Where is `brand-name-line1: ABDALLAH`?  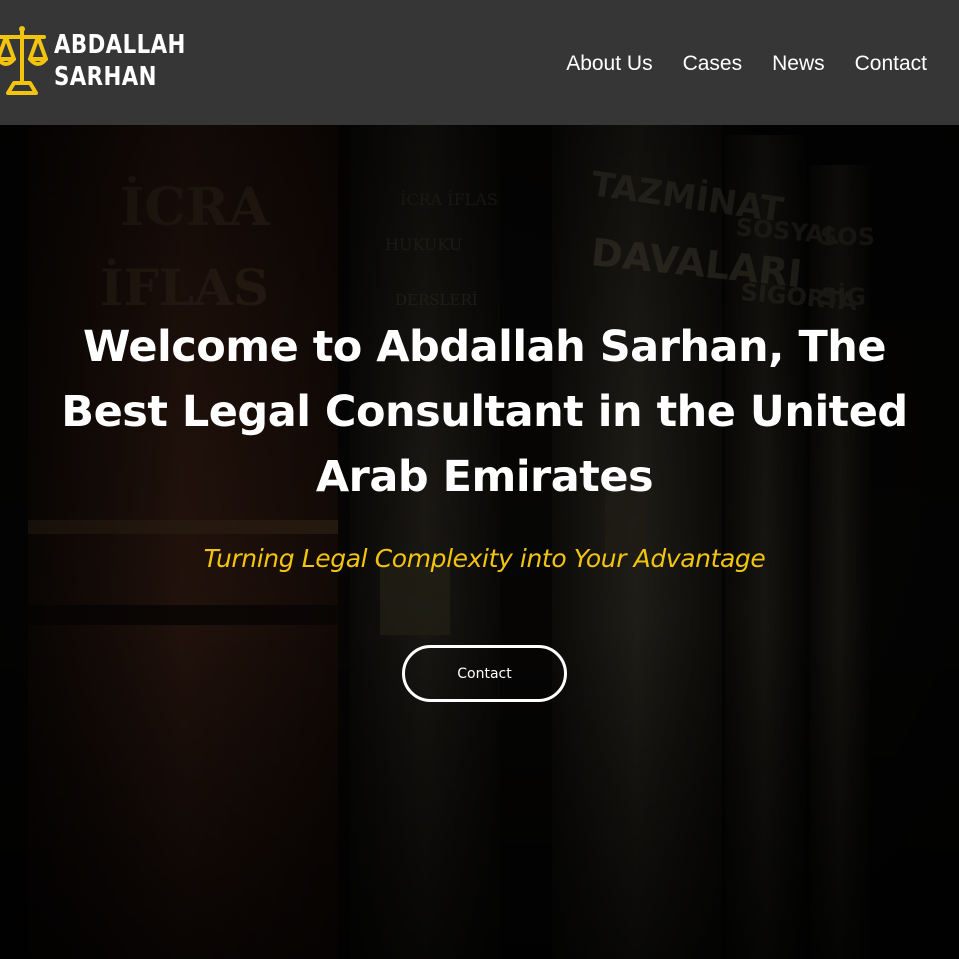 brand-name-line1: ABDALLAH is located at coordinates (120, 45).